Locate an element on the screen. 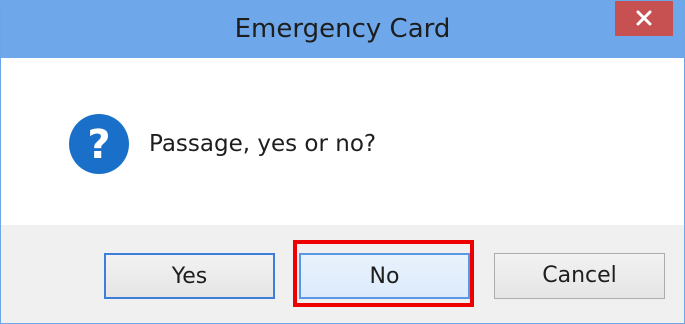  question-icon: ? is located at coordinates (99, 144).